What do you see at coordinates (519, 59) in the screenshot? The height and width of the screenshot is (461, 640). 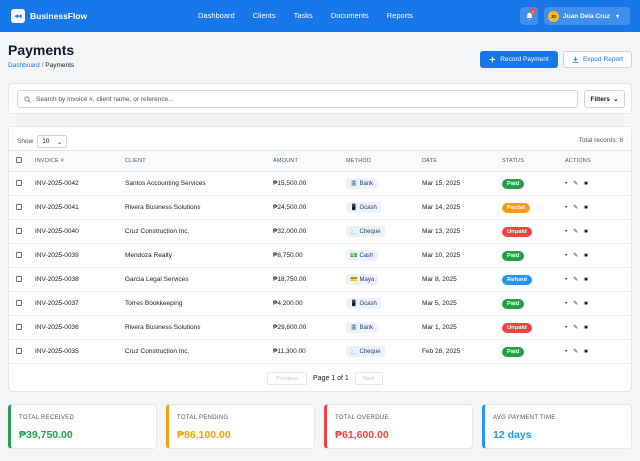 I see `record-payment-button: Record Payment` at bounding box center [519, 59].